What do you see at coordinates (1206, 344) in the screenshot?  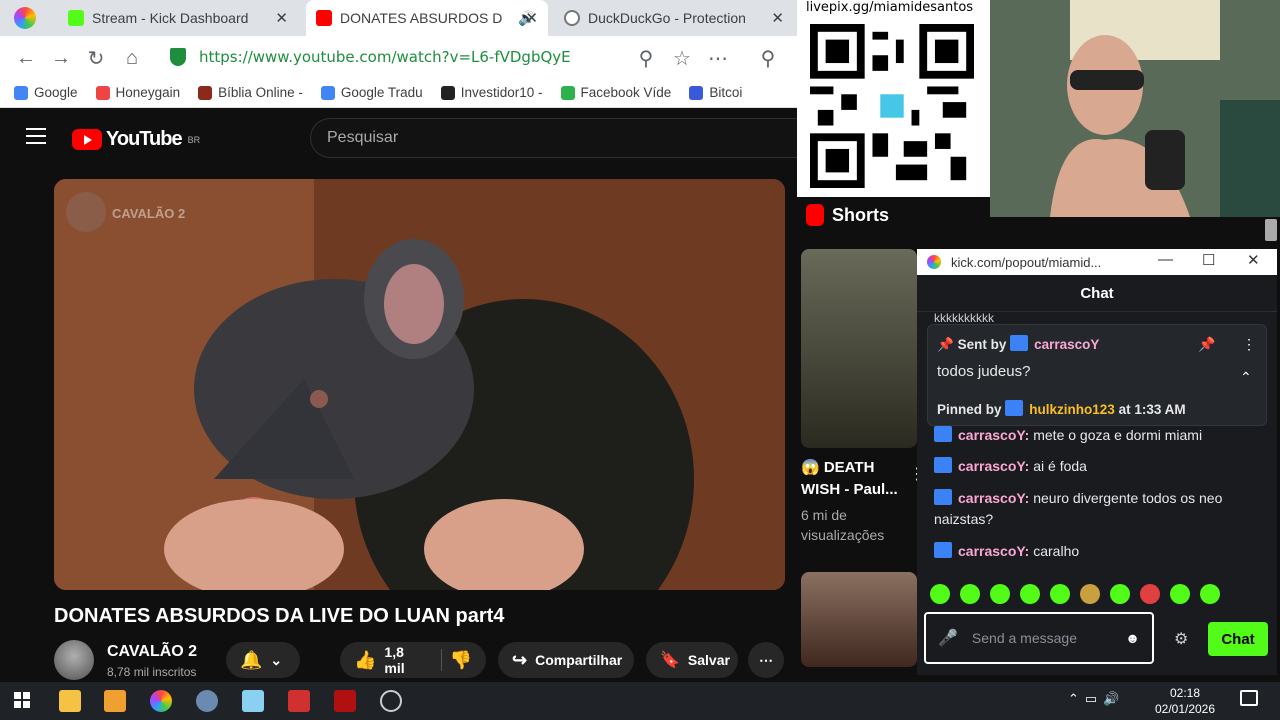 I see `unpin-icon: 📌` at bounding box center [1206, 344].